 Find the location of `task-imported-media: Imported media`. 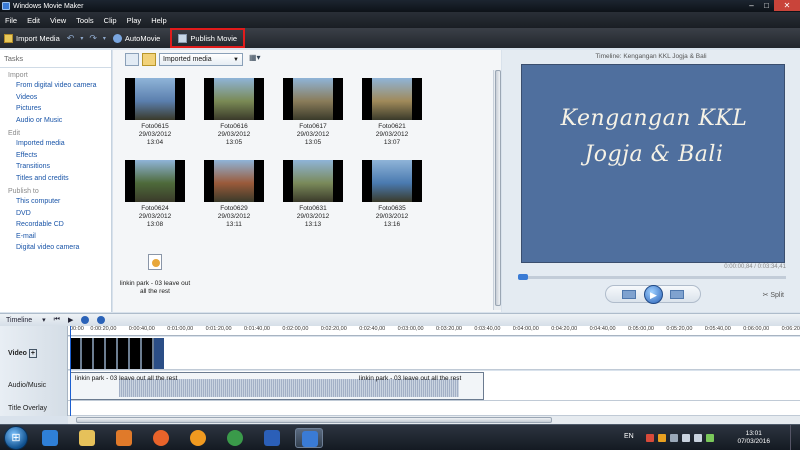

task-imported-media: Imported media is located at coordinates (55, 144).